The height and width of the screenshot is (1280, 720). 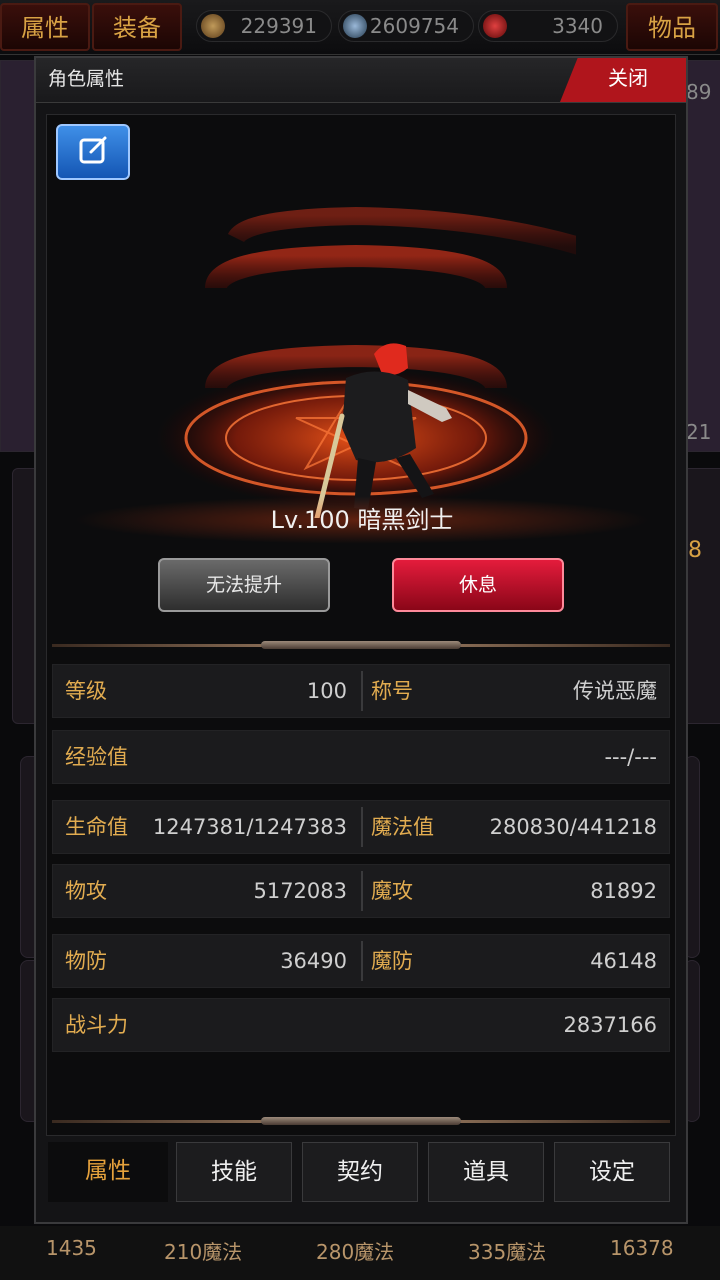 I want to click on bottom-value: 1435, so click(x=71, y=1248).